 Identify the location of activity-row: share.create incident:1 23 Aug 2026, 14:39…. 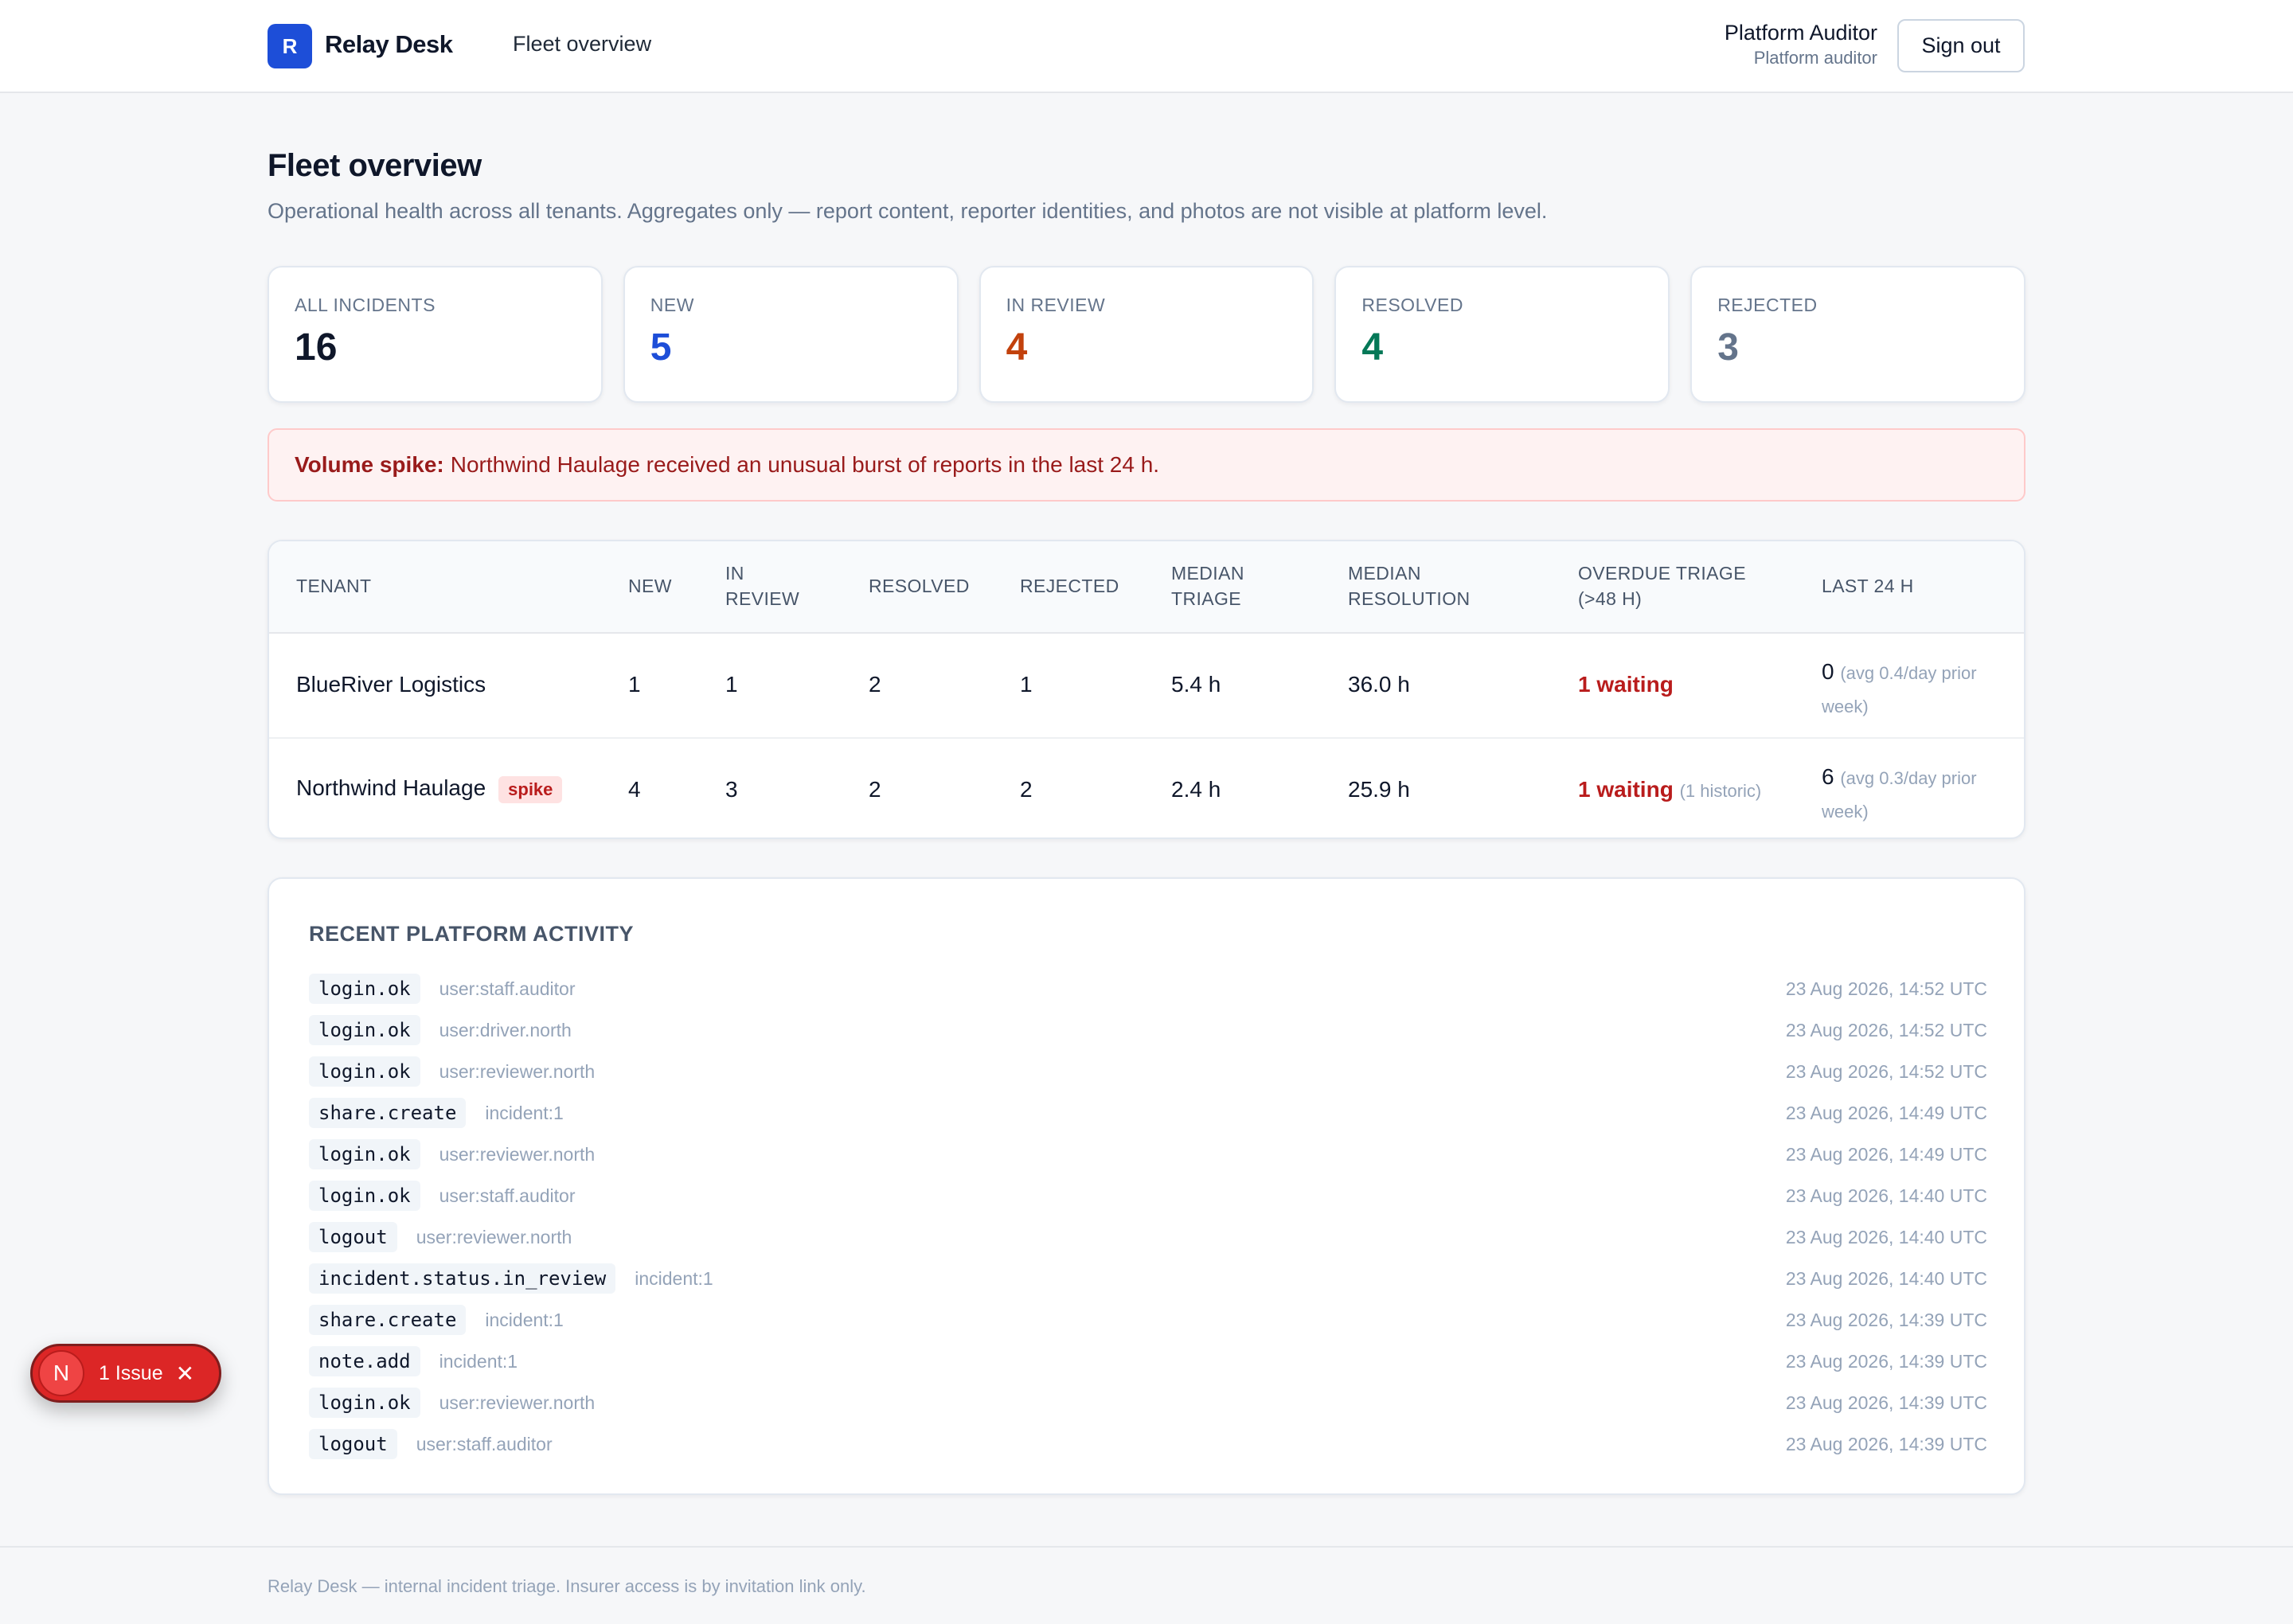
(1148, 1320).